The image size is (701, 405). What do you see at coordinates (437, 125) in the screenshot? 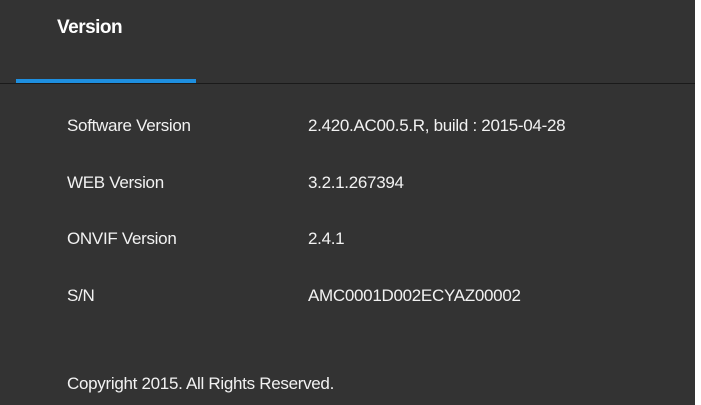
I see `software-version-value: 2.420.AC00.5.R, build : 2015-04-28` at bounding box center [437, 125].